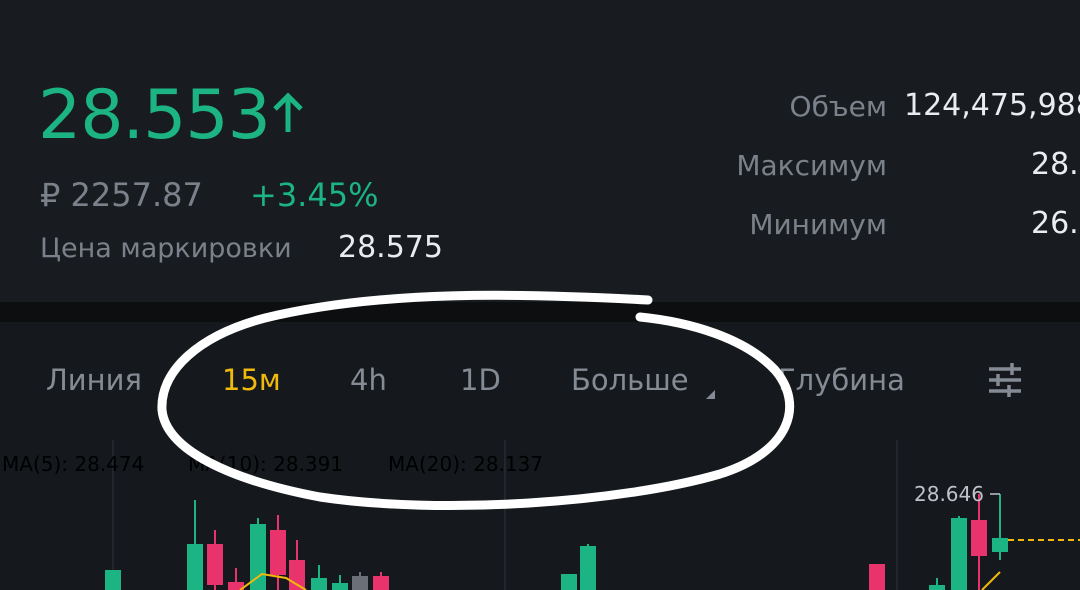  I want to click on tab-4h: 4h, so click(368, 380).